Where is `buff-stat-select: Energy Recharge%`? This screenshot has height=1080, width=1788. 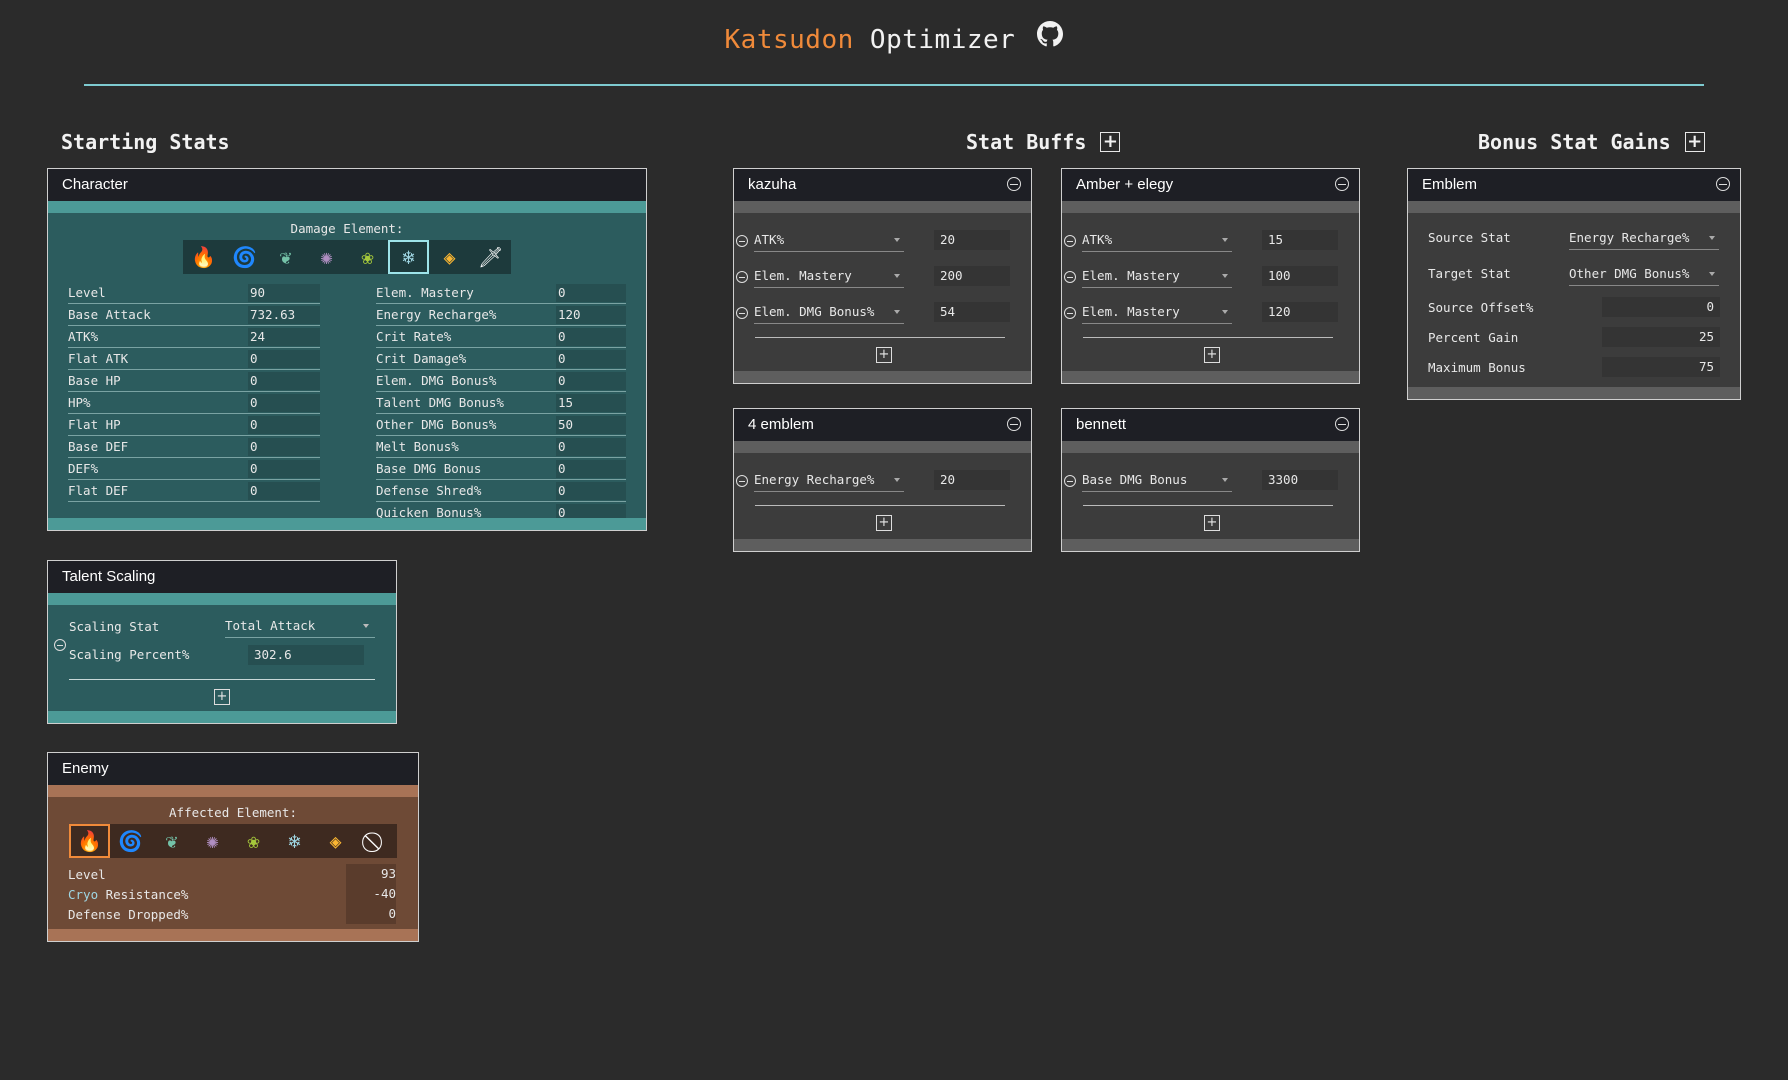
buff-stat-select: Energy Recharge% is located at coordinates (829, 480).